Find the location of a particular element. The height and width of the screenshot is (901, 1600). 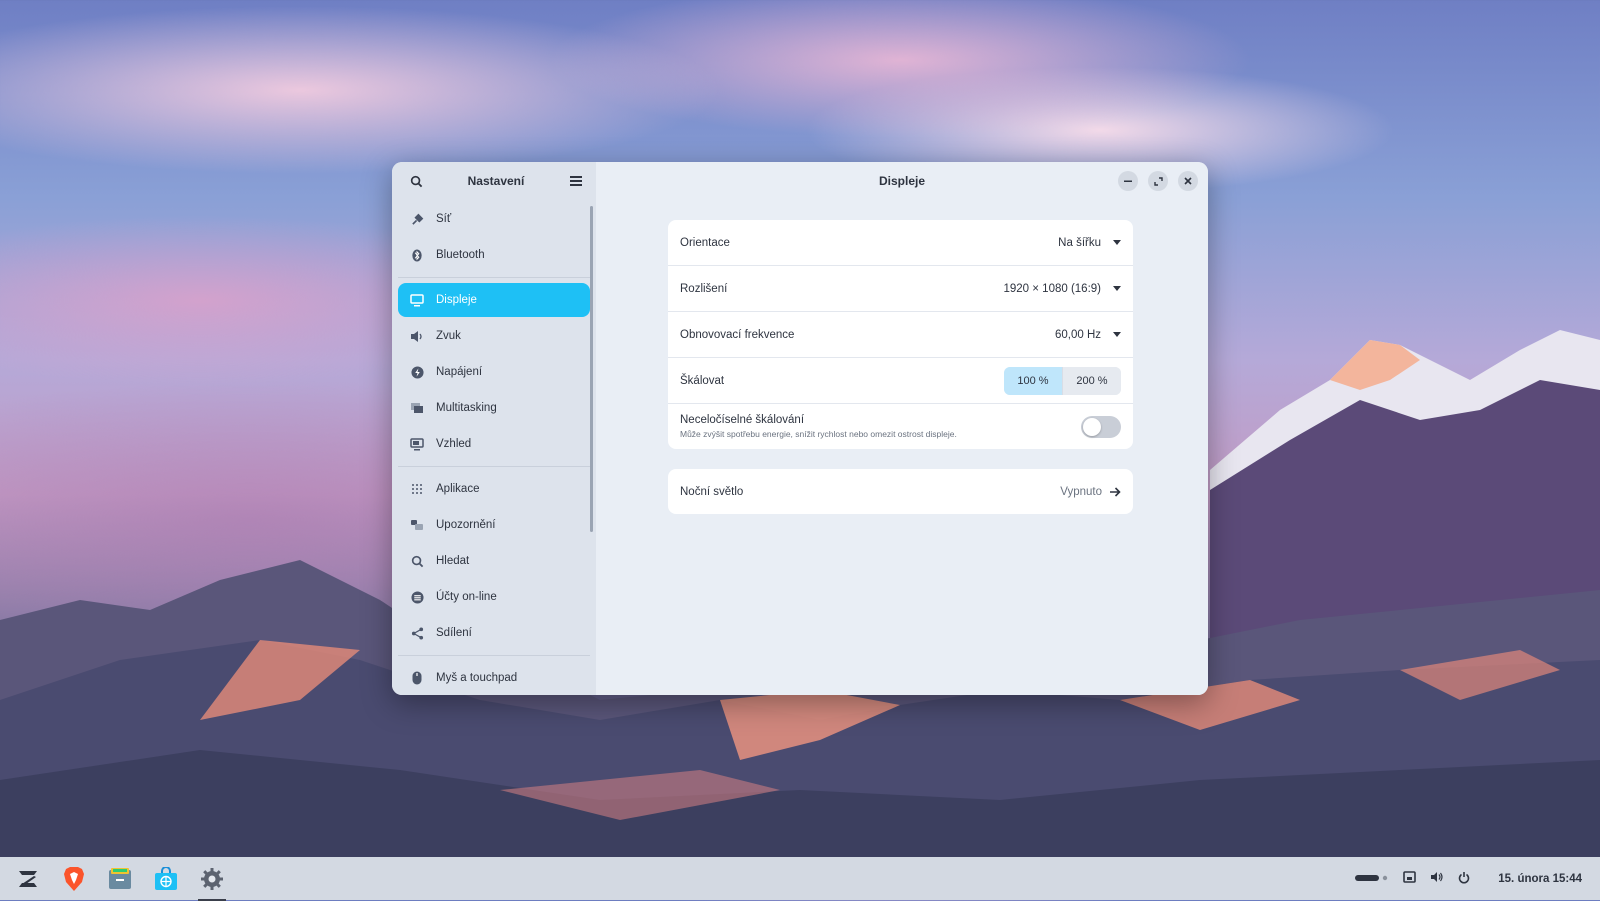

sidebar-item-label: Displeje is located at coordinates (456, 300).